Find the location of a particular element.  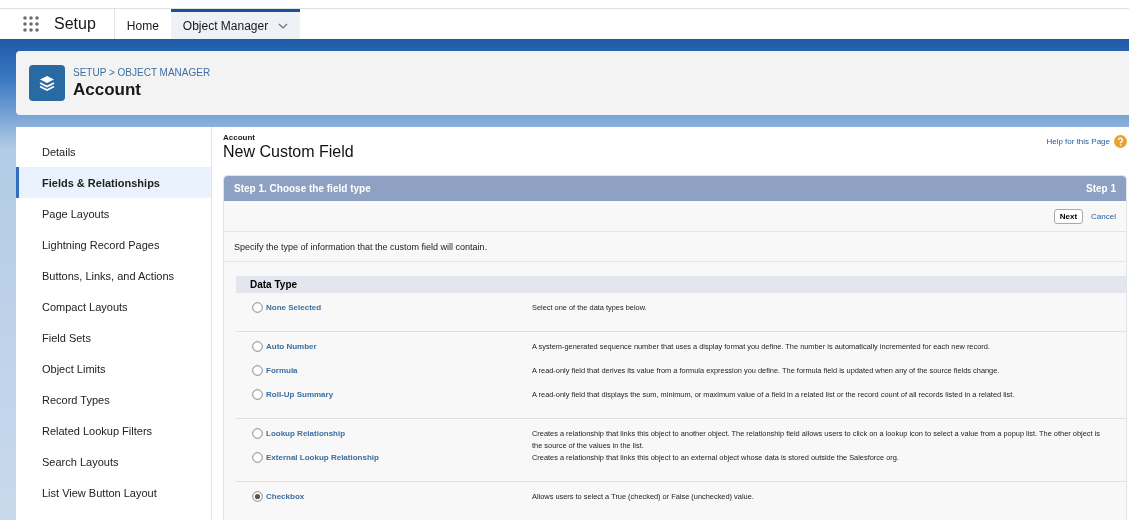

nav-tab: Object Manager is located at coordinates (235, 24).